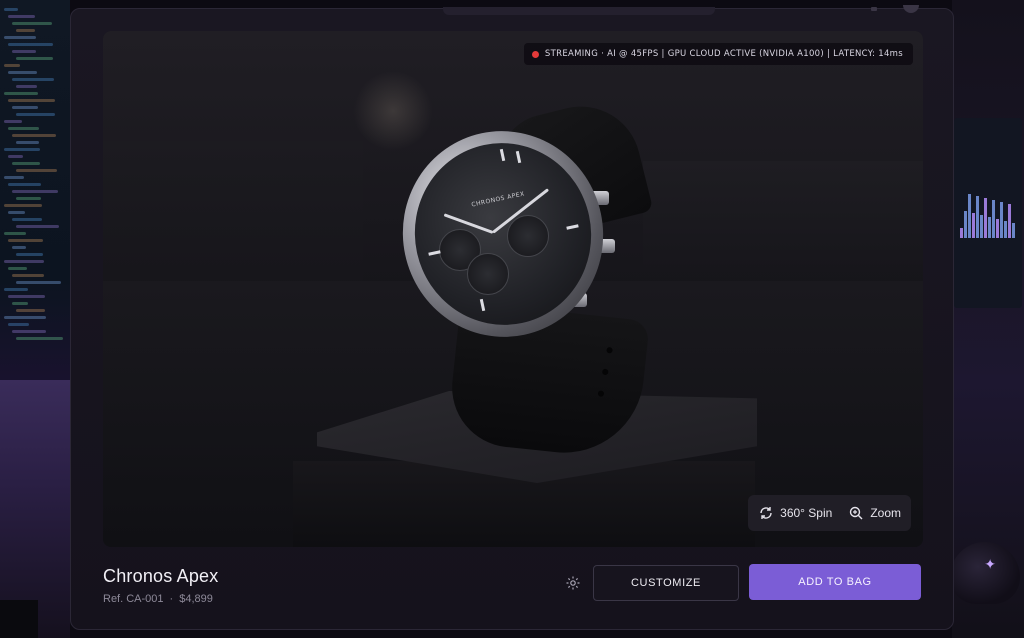  Describe the element at coordinates (766, 513) in the screenshot. I see `rotate-icon` at that location.